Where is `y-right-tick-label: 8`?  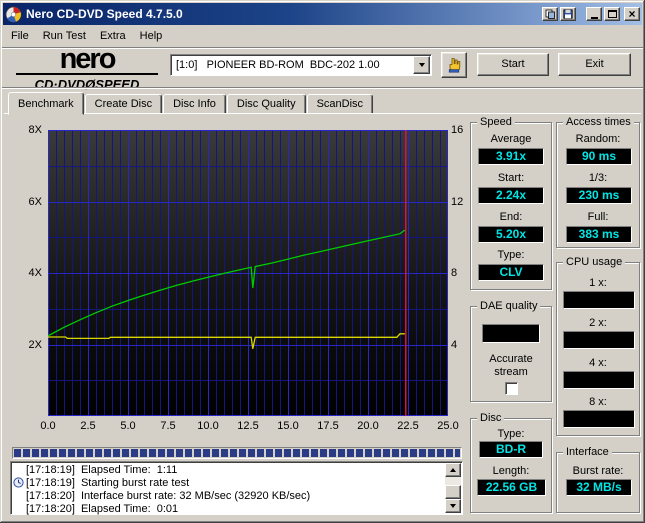 y-right-tick-label: 8 is located at coordinates (454, 273).